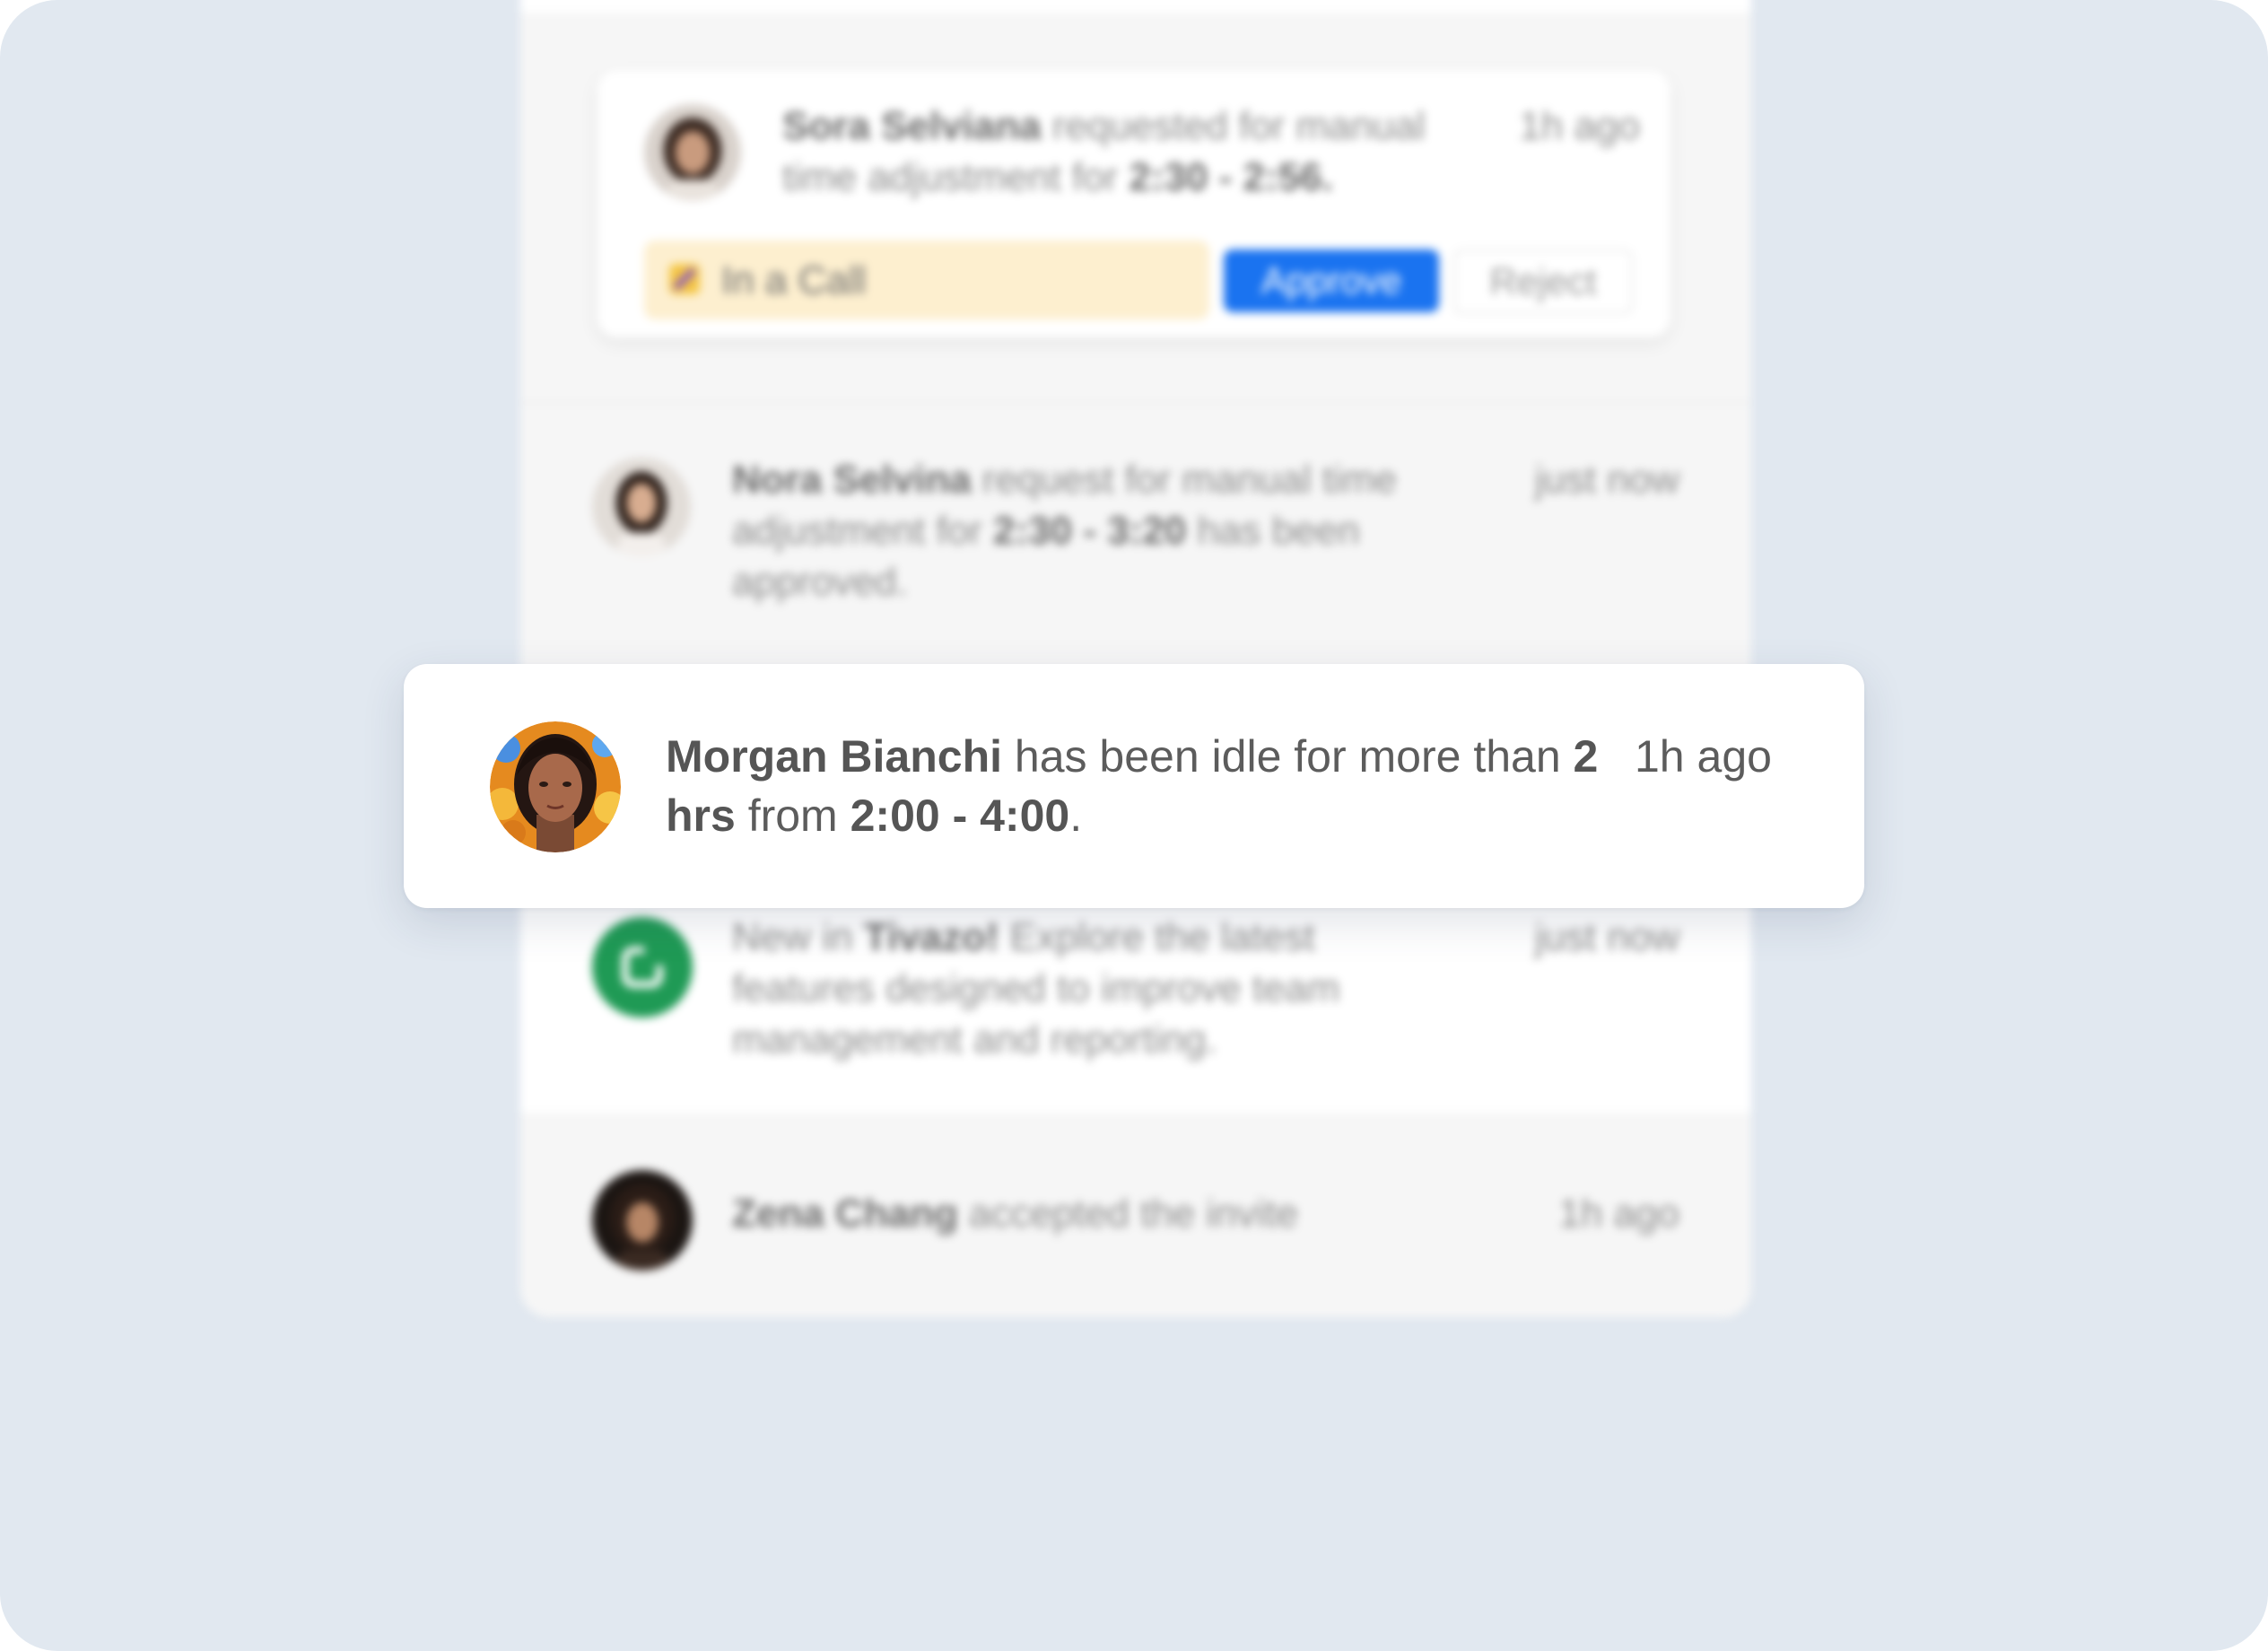 The width and height of the screenshot is (2268, 1651). What do you see at coordinates (794, 280) in the screenshot?
I see `status-label: In a Call` at bounding box center [794, 280].